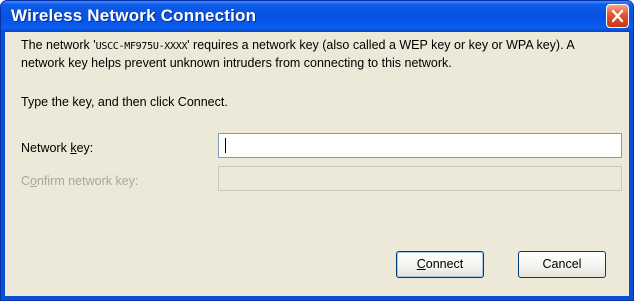  What do you see at coordinates (134, 15) in the screenshot?
I see `window-title: Wireless Network Connection` at bounding box center [134, 15].